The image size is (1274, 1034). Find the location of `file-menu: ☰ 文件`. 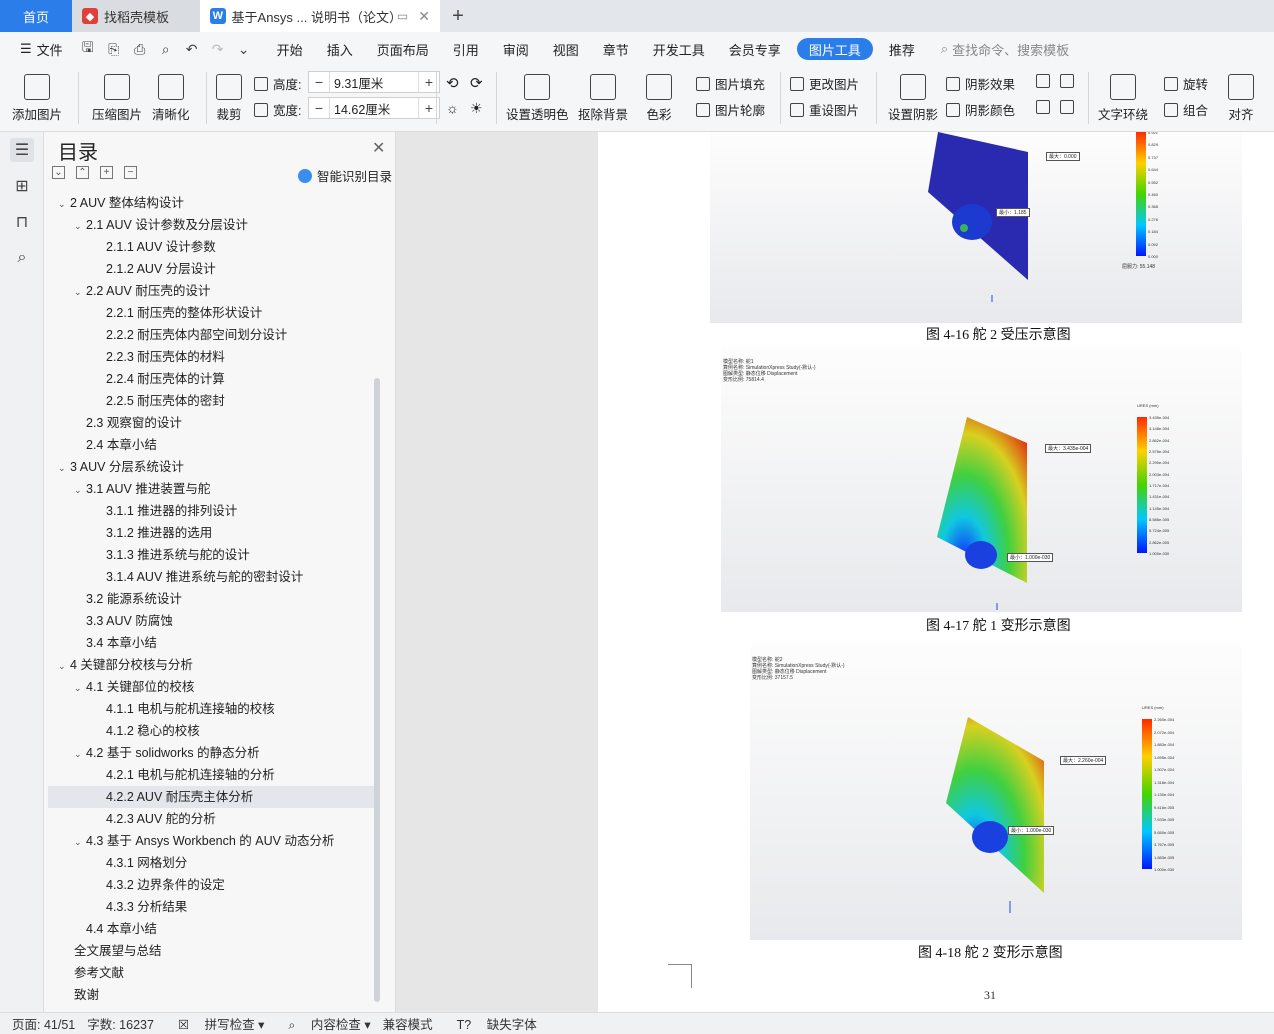

file-menu: ☰ 文件 is located at coordinates (41, 49).